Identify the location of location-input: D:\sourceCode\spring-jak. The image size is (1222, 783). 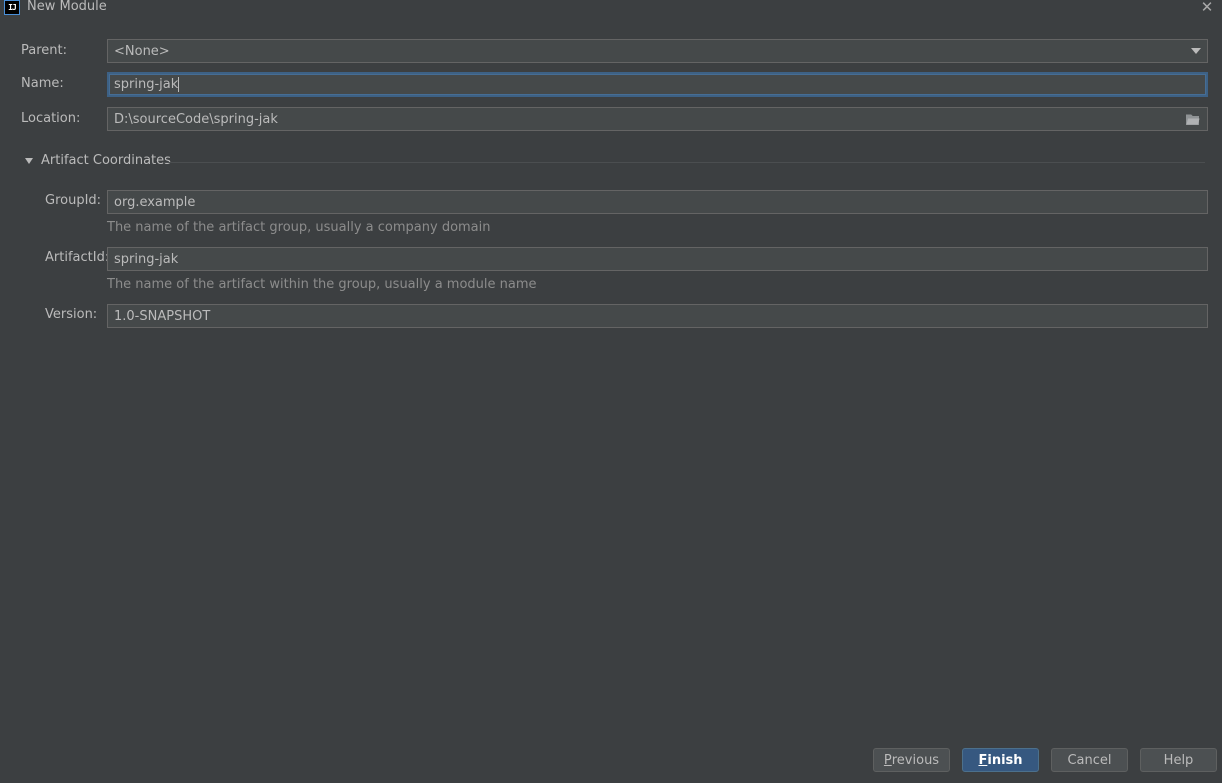
(657, 119).